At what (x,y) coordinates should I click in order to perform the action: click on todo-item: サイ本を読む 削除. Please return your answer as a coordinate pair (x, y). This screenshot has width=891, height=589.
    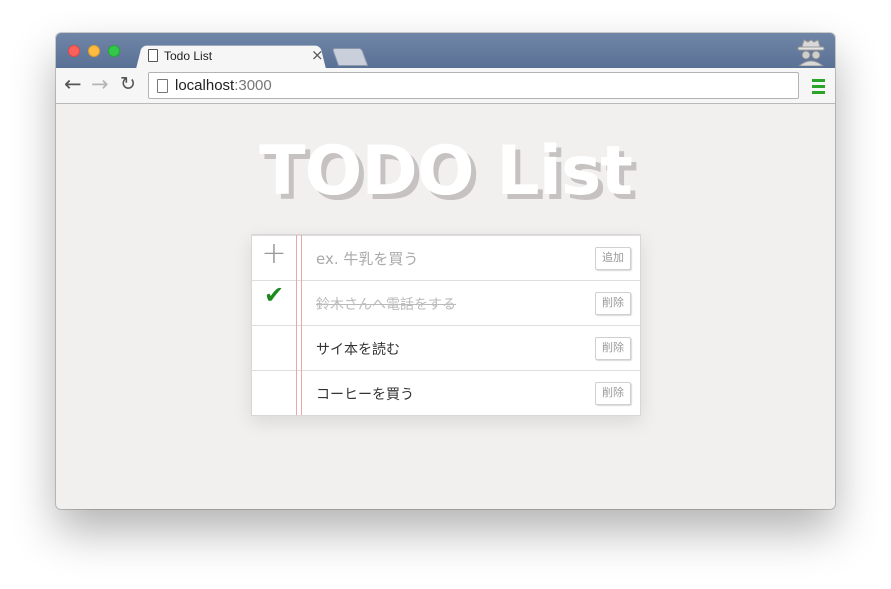
    Looking at the image, I should click on (446, 347).